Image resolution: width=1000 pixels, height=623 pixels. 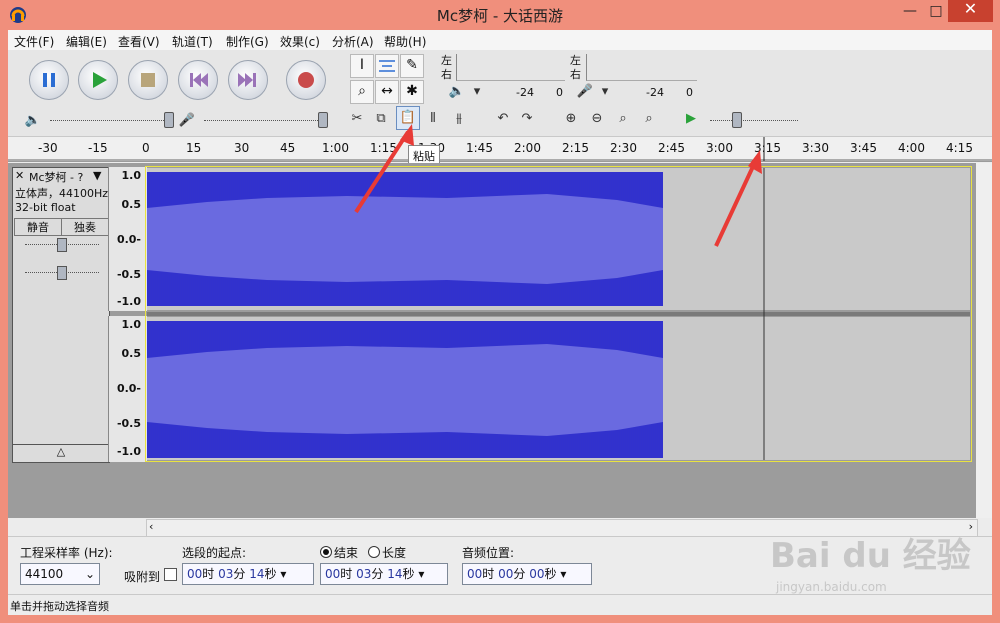 What do you see at coordinates (128, 301) in the screenshot?
I see `axis-label: -1.0` at bounding box center [128, 301].